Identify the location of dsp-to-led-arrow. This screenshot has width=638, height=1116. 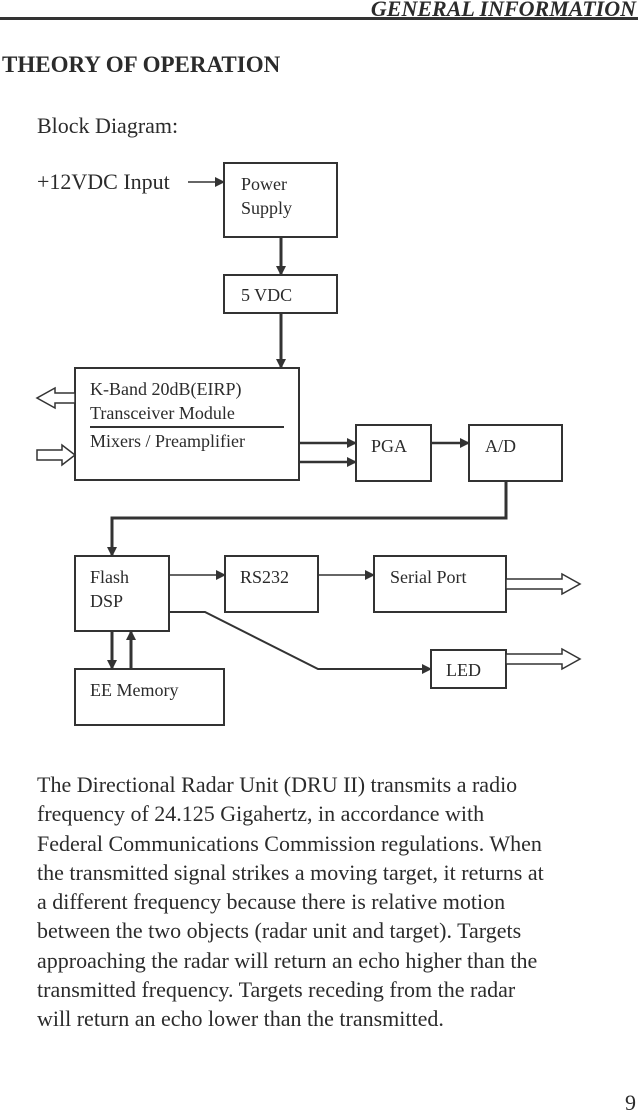
(300, 642).